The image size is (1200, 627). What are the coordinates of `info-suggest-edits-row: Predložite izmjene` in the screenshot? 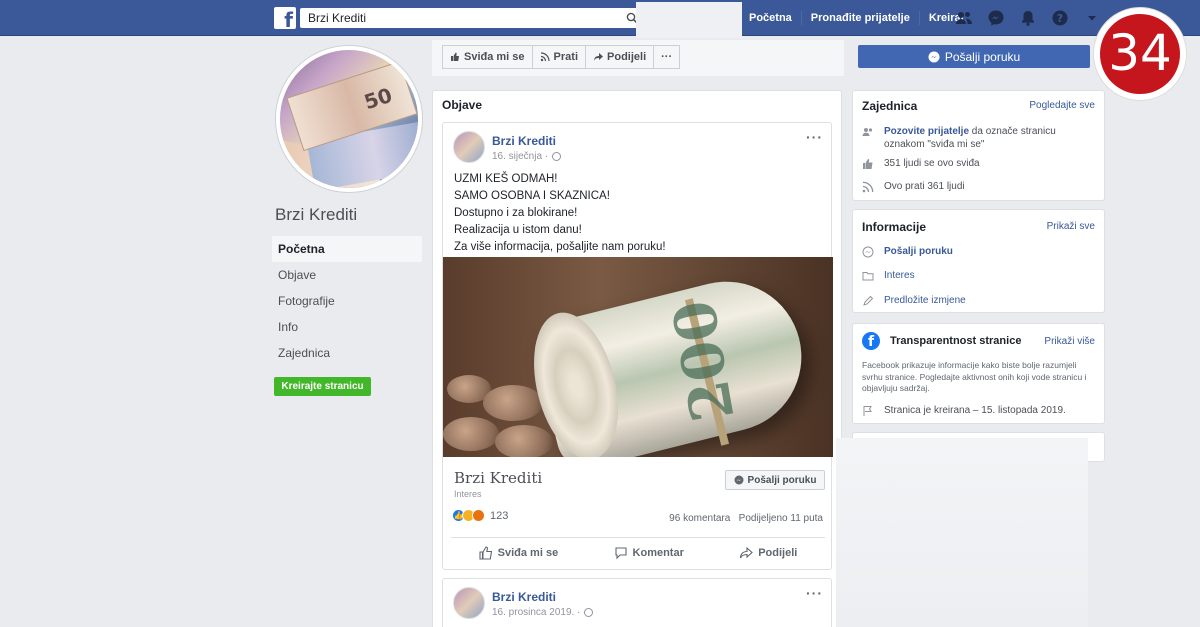 It's located at (914, 300).